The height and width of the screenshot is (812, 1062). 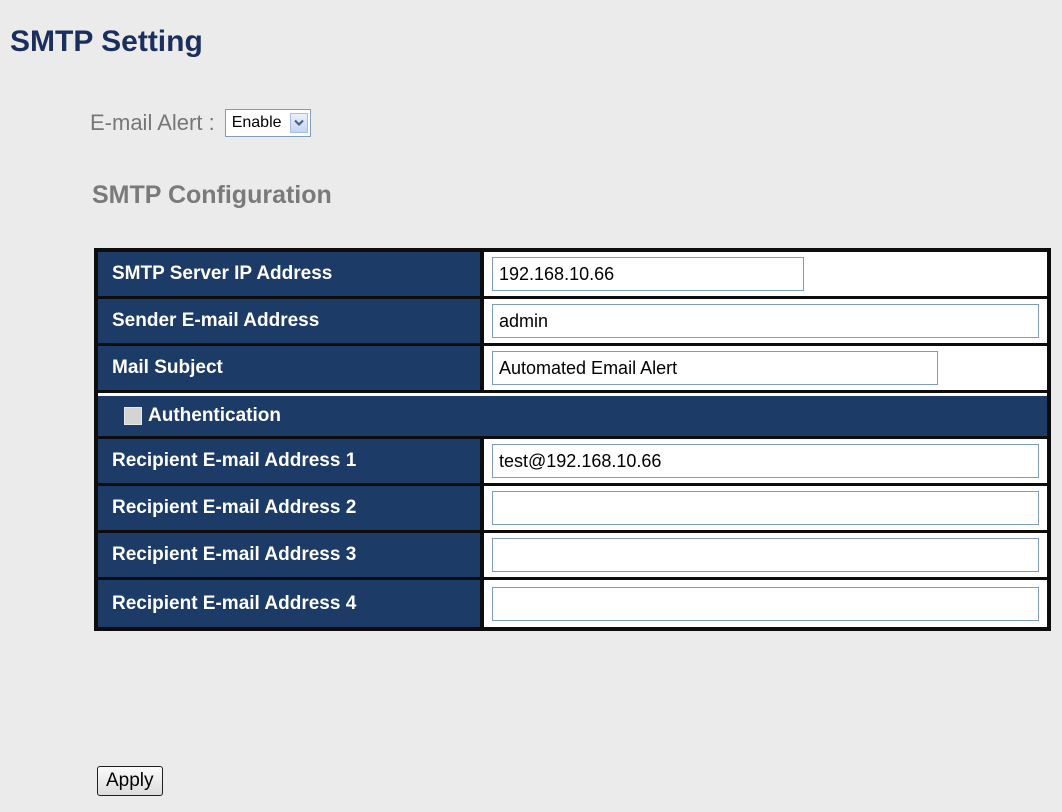 I want to click on chevron-down-icon-glyph, so click(x=298, y=123).